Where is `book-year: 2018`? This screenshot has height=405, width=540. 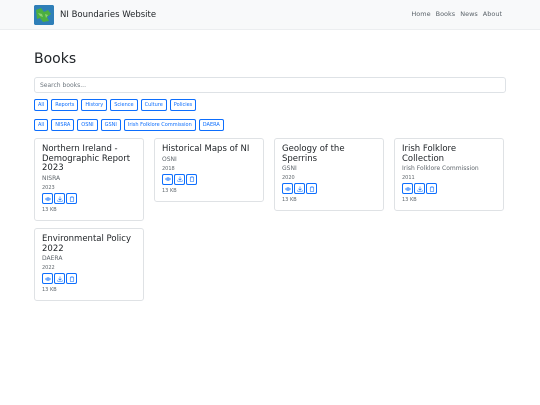
book-year: 2018 is located at coordinates (168, 168).